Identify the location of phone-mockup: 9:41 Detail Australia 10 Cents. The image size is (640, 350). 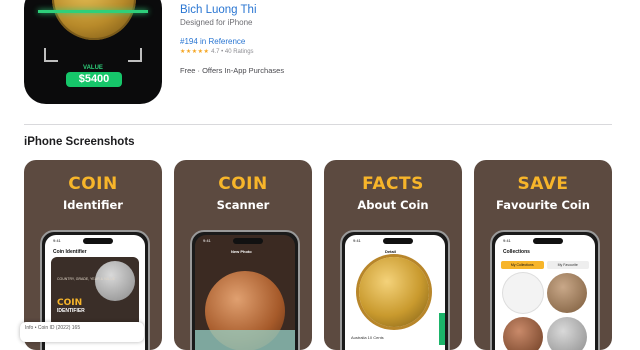
(395, 290).